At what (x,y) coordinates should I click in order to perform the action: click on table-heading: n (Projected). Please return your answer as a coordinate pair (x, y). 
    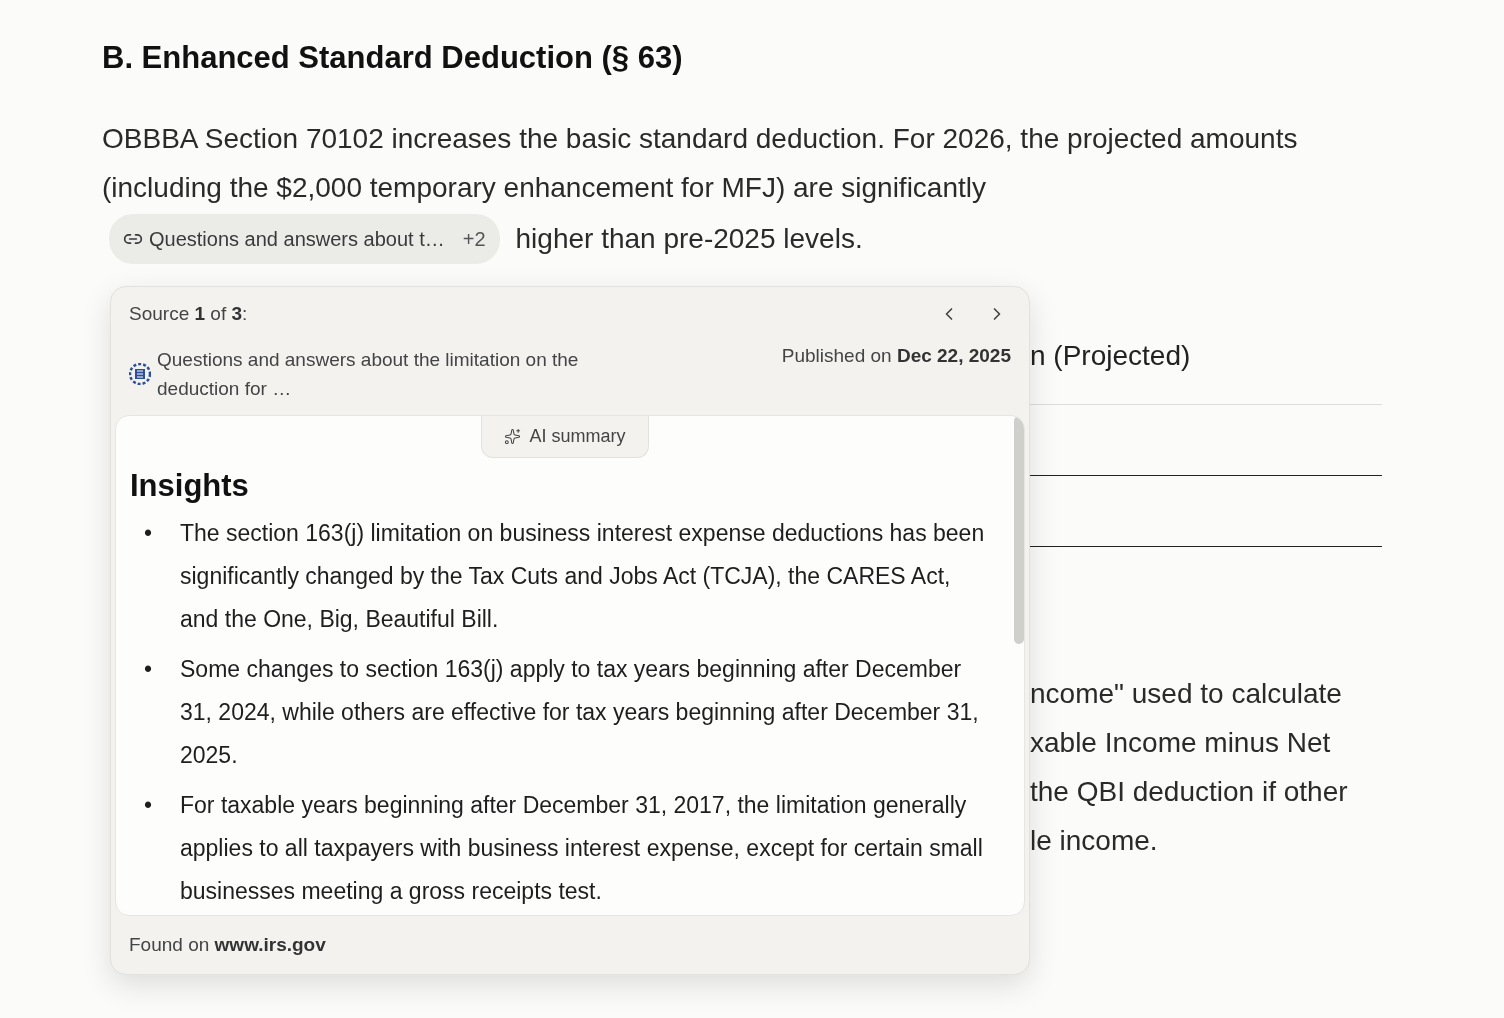
    Looking at the image, I should click on (1111, 356).